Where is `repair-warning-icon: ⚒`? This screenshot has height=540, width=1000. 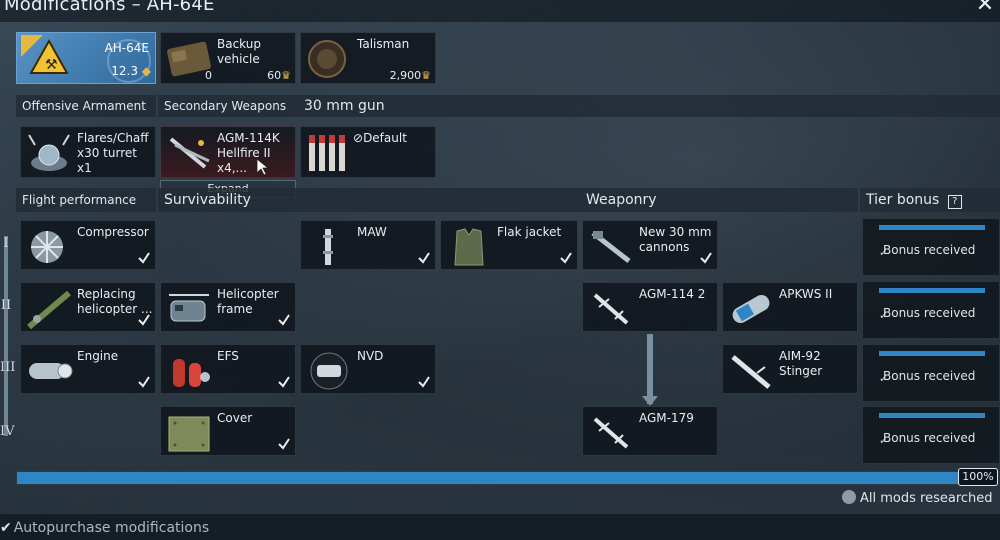 repair-warning-icon: ⚒ is located at coordinates (45, 54).